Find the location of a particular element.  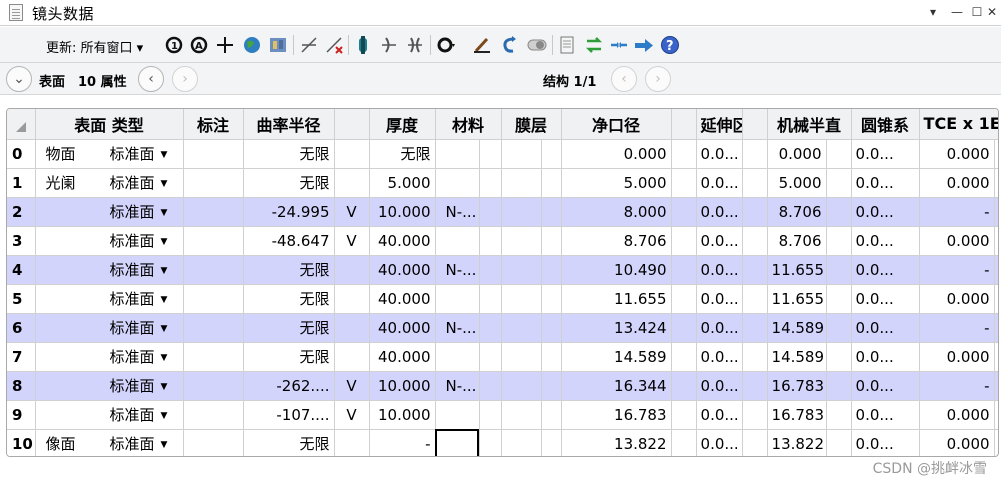

arrows-blue-icon is located at coordinates (619, 45).